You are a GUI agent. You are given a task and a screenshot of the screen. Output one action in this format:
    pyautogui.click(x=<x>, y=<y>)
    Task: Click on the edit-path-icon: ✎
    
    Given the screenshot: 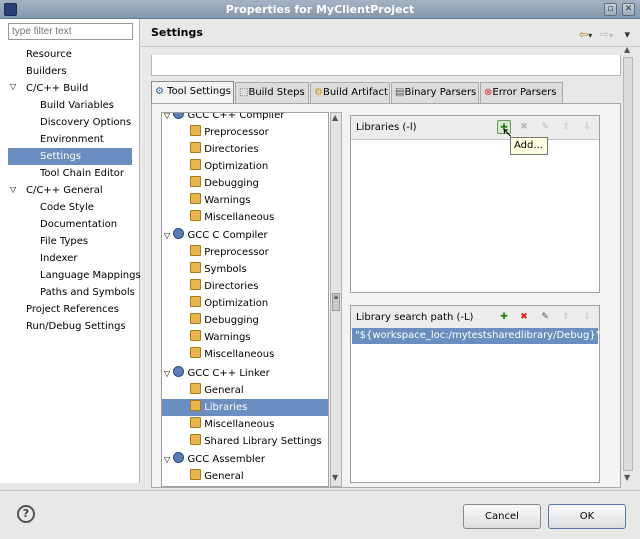 What is the action you would take?
    pyautogui.click(x=545, y=317)
    